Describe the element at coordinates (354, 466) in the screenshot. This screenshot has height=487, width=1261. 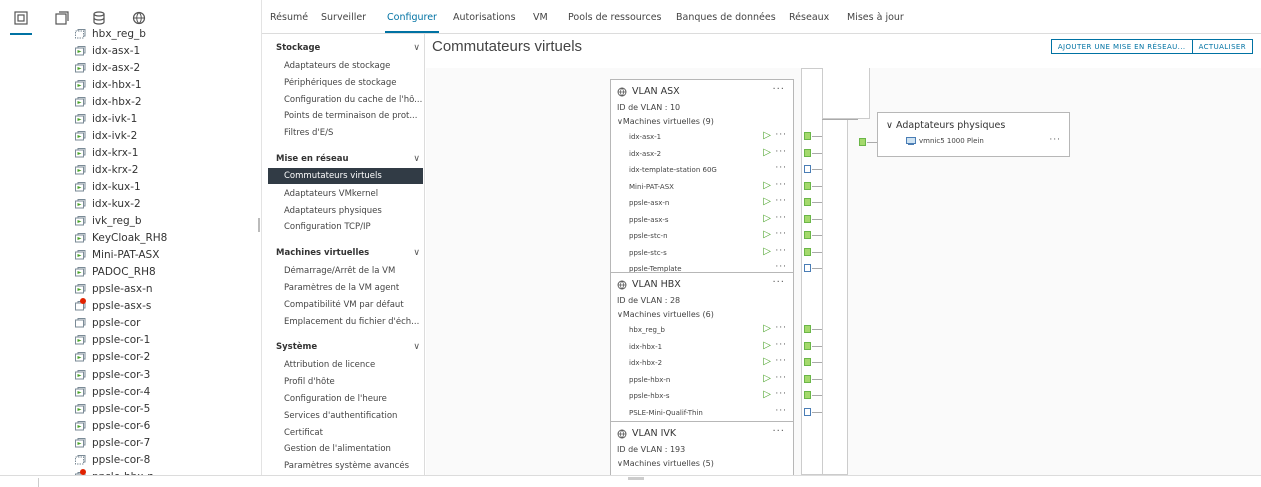
I see `nav-item: Paramètres système avancés` at that location.